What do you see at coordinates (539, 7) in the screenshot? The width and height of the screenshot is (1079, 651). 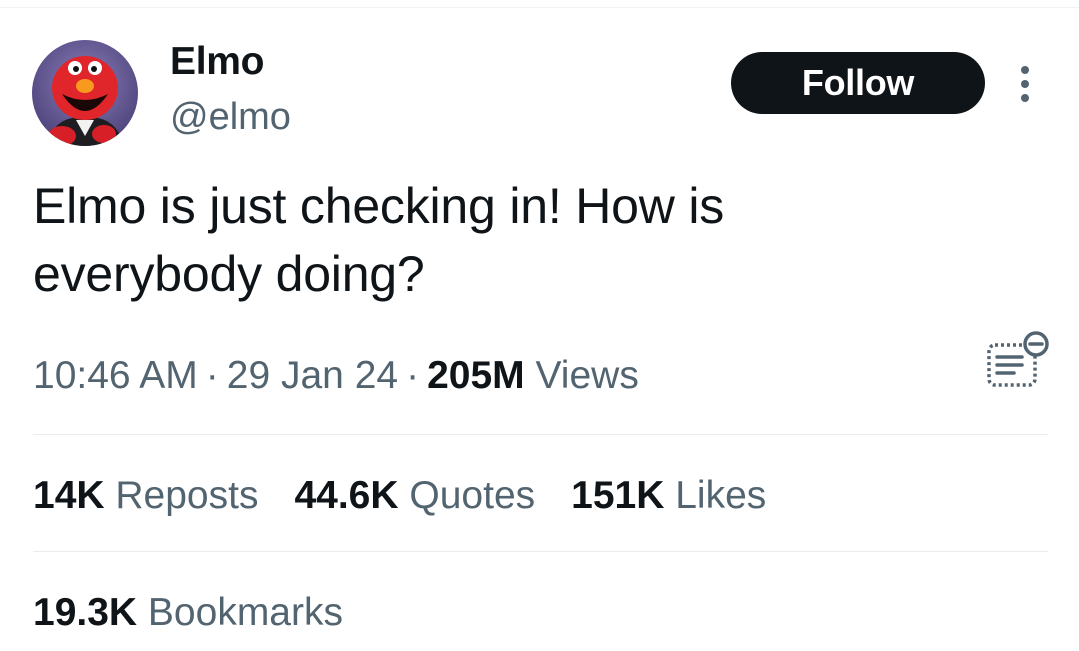 I see `top-divider` at bounding box center [539, 7].